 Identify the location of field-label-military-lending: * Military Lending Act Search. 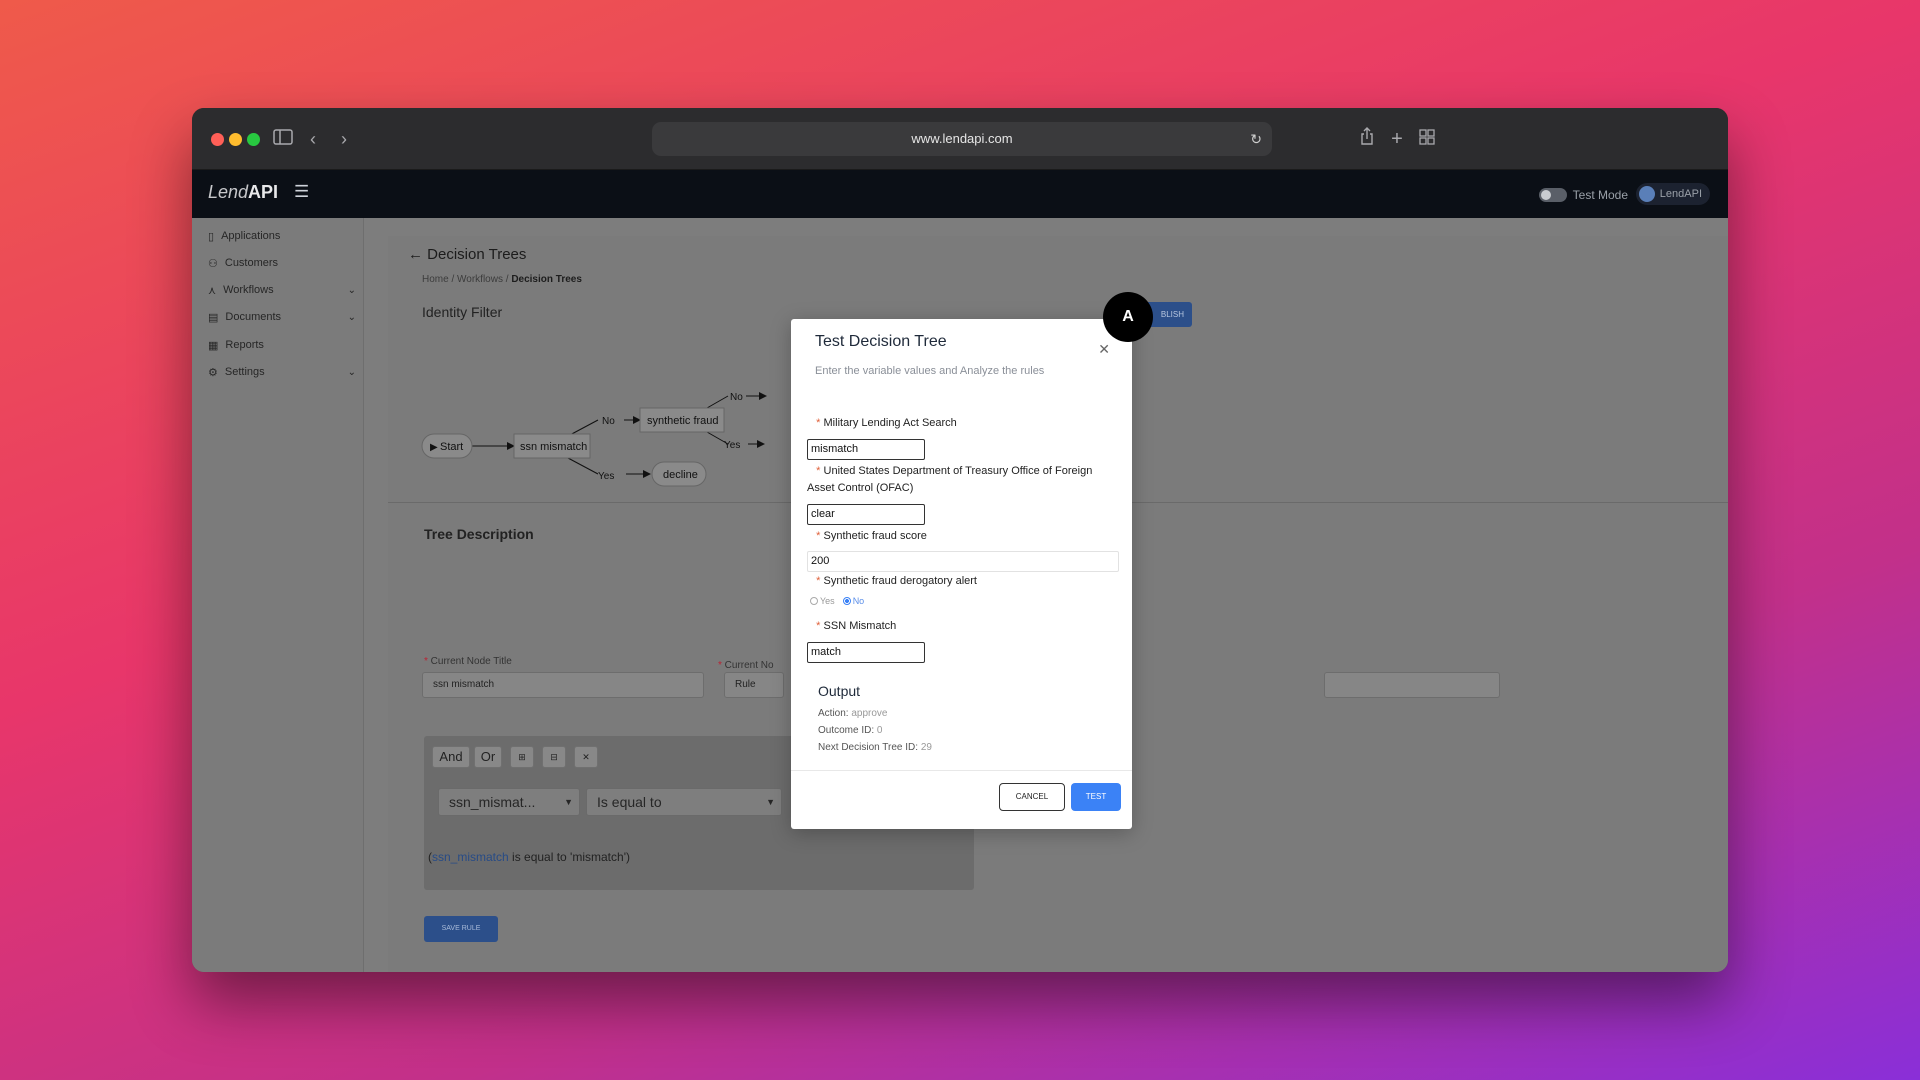
(882, 423).